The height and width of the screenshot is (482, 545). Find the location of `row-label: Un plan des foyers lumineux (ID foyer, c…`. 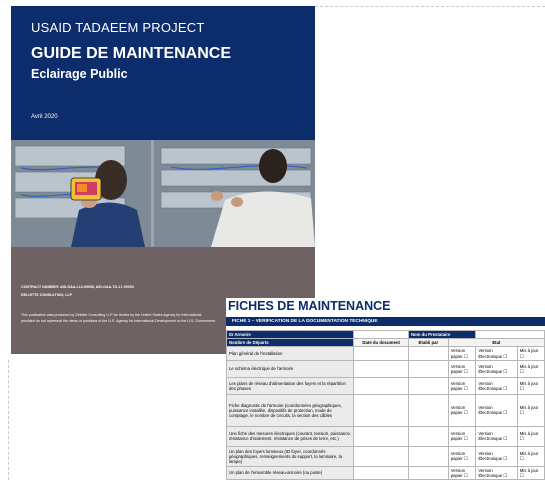

row-label: Un plan des foyers lumineux (ID foyer, c… is located at coordinates (290, 456).